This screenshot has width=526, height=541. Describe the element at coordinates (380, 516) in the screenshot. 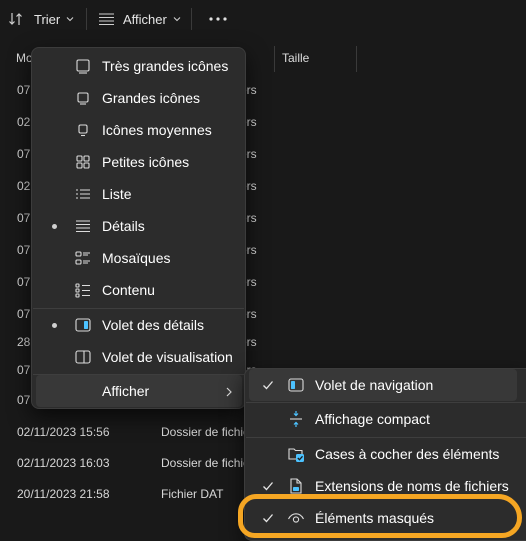

I see `highlight-annotation` at that location.